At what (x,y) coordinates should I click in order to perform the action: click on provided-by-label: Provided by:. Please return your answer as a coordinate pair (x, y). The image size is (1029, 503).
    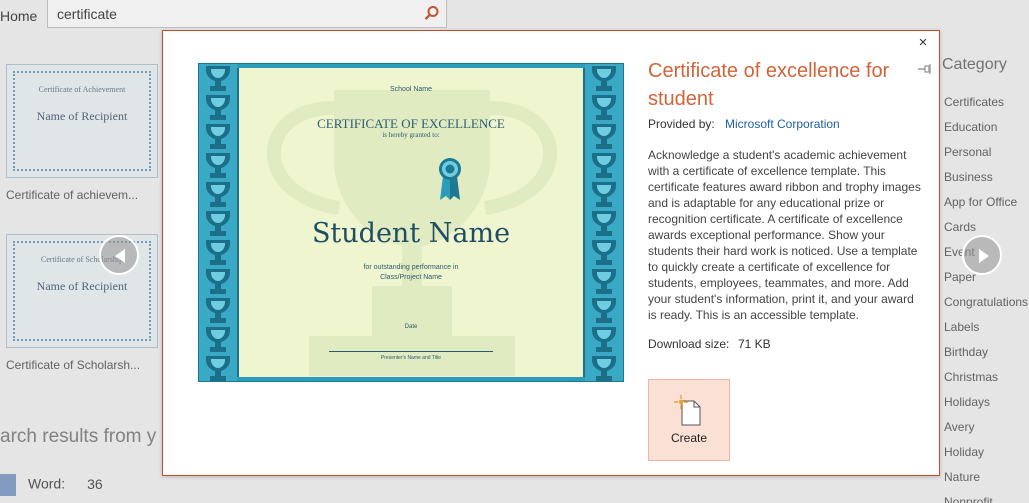
    Looking at the image, I should click on (681, 124).